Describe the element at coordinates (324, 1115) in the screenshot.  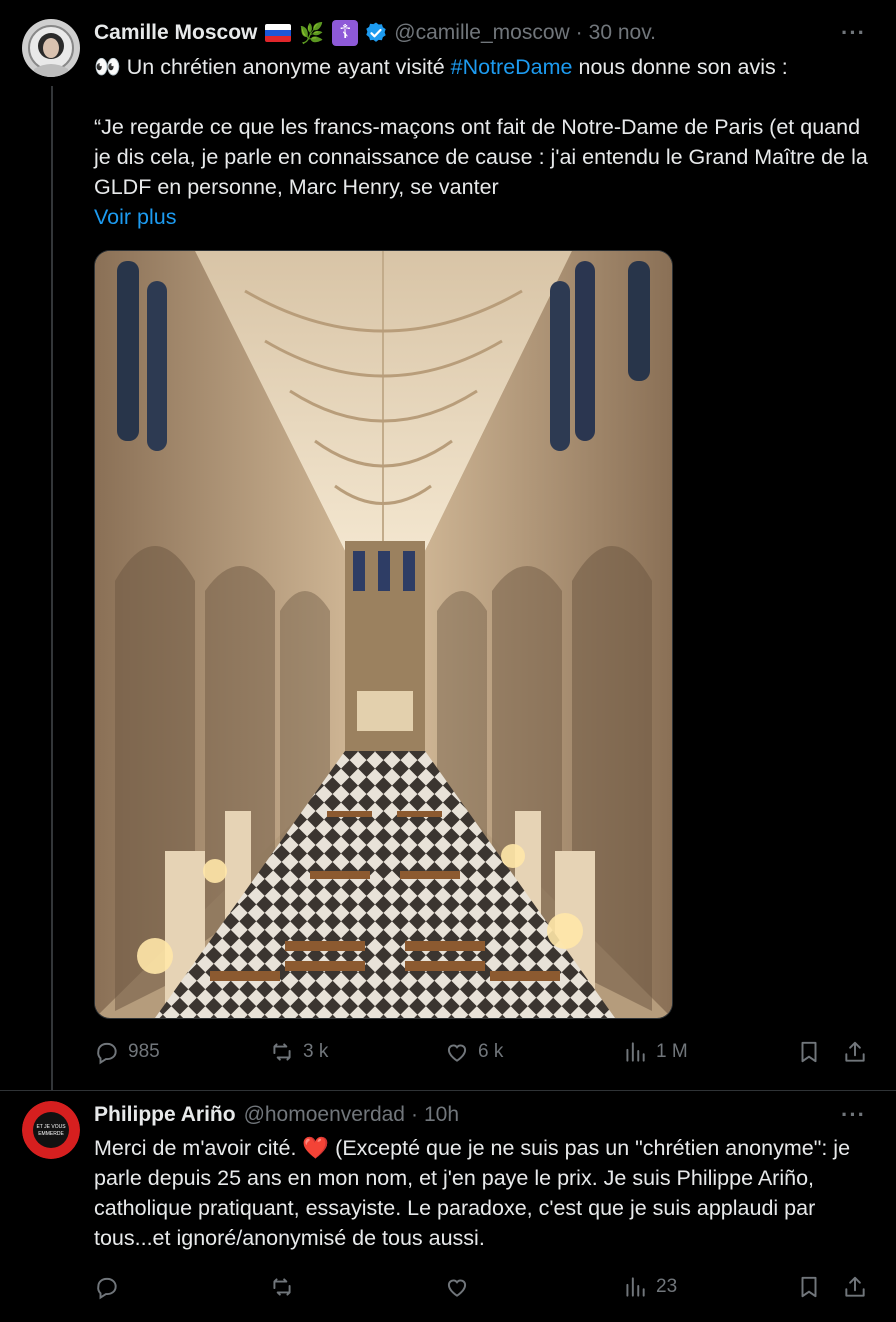
I see `reply-author-handle: @homoenverdad` at that location.